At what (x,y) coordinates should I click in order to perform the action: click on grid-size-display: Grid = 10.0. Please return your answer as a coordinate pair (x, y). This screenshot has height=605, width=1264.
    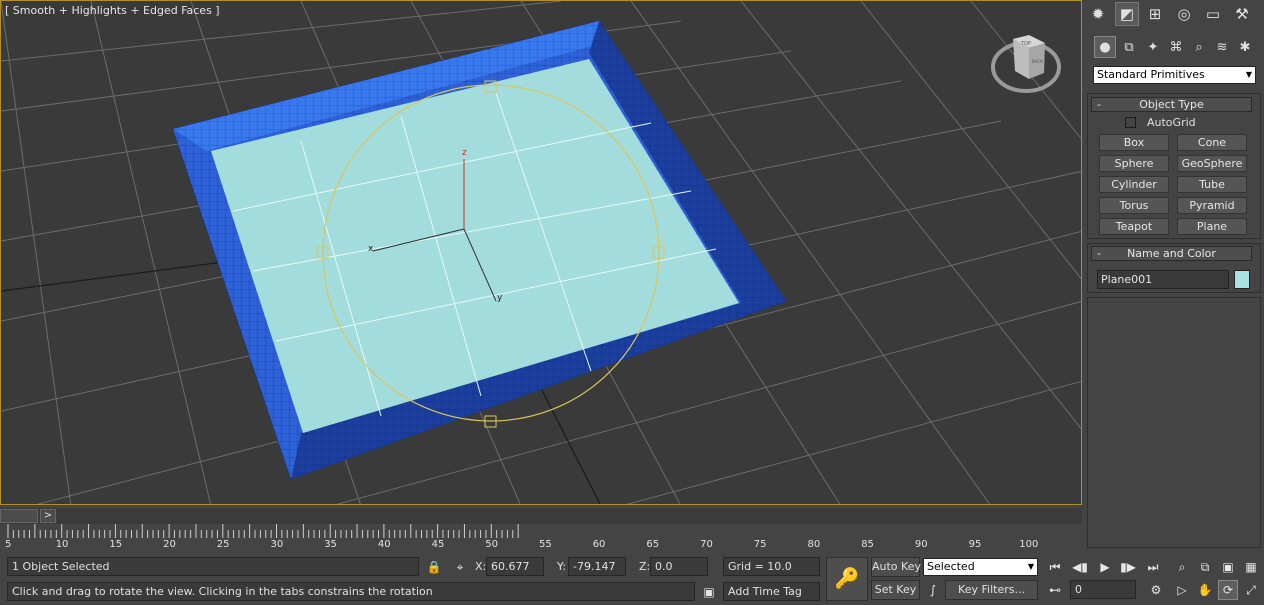
    Looking at the image, I should click on (771, 566).